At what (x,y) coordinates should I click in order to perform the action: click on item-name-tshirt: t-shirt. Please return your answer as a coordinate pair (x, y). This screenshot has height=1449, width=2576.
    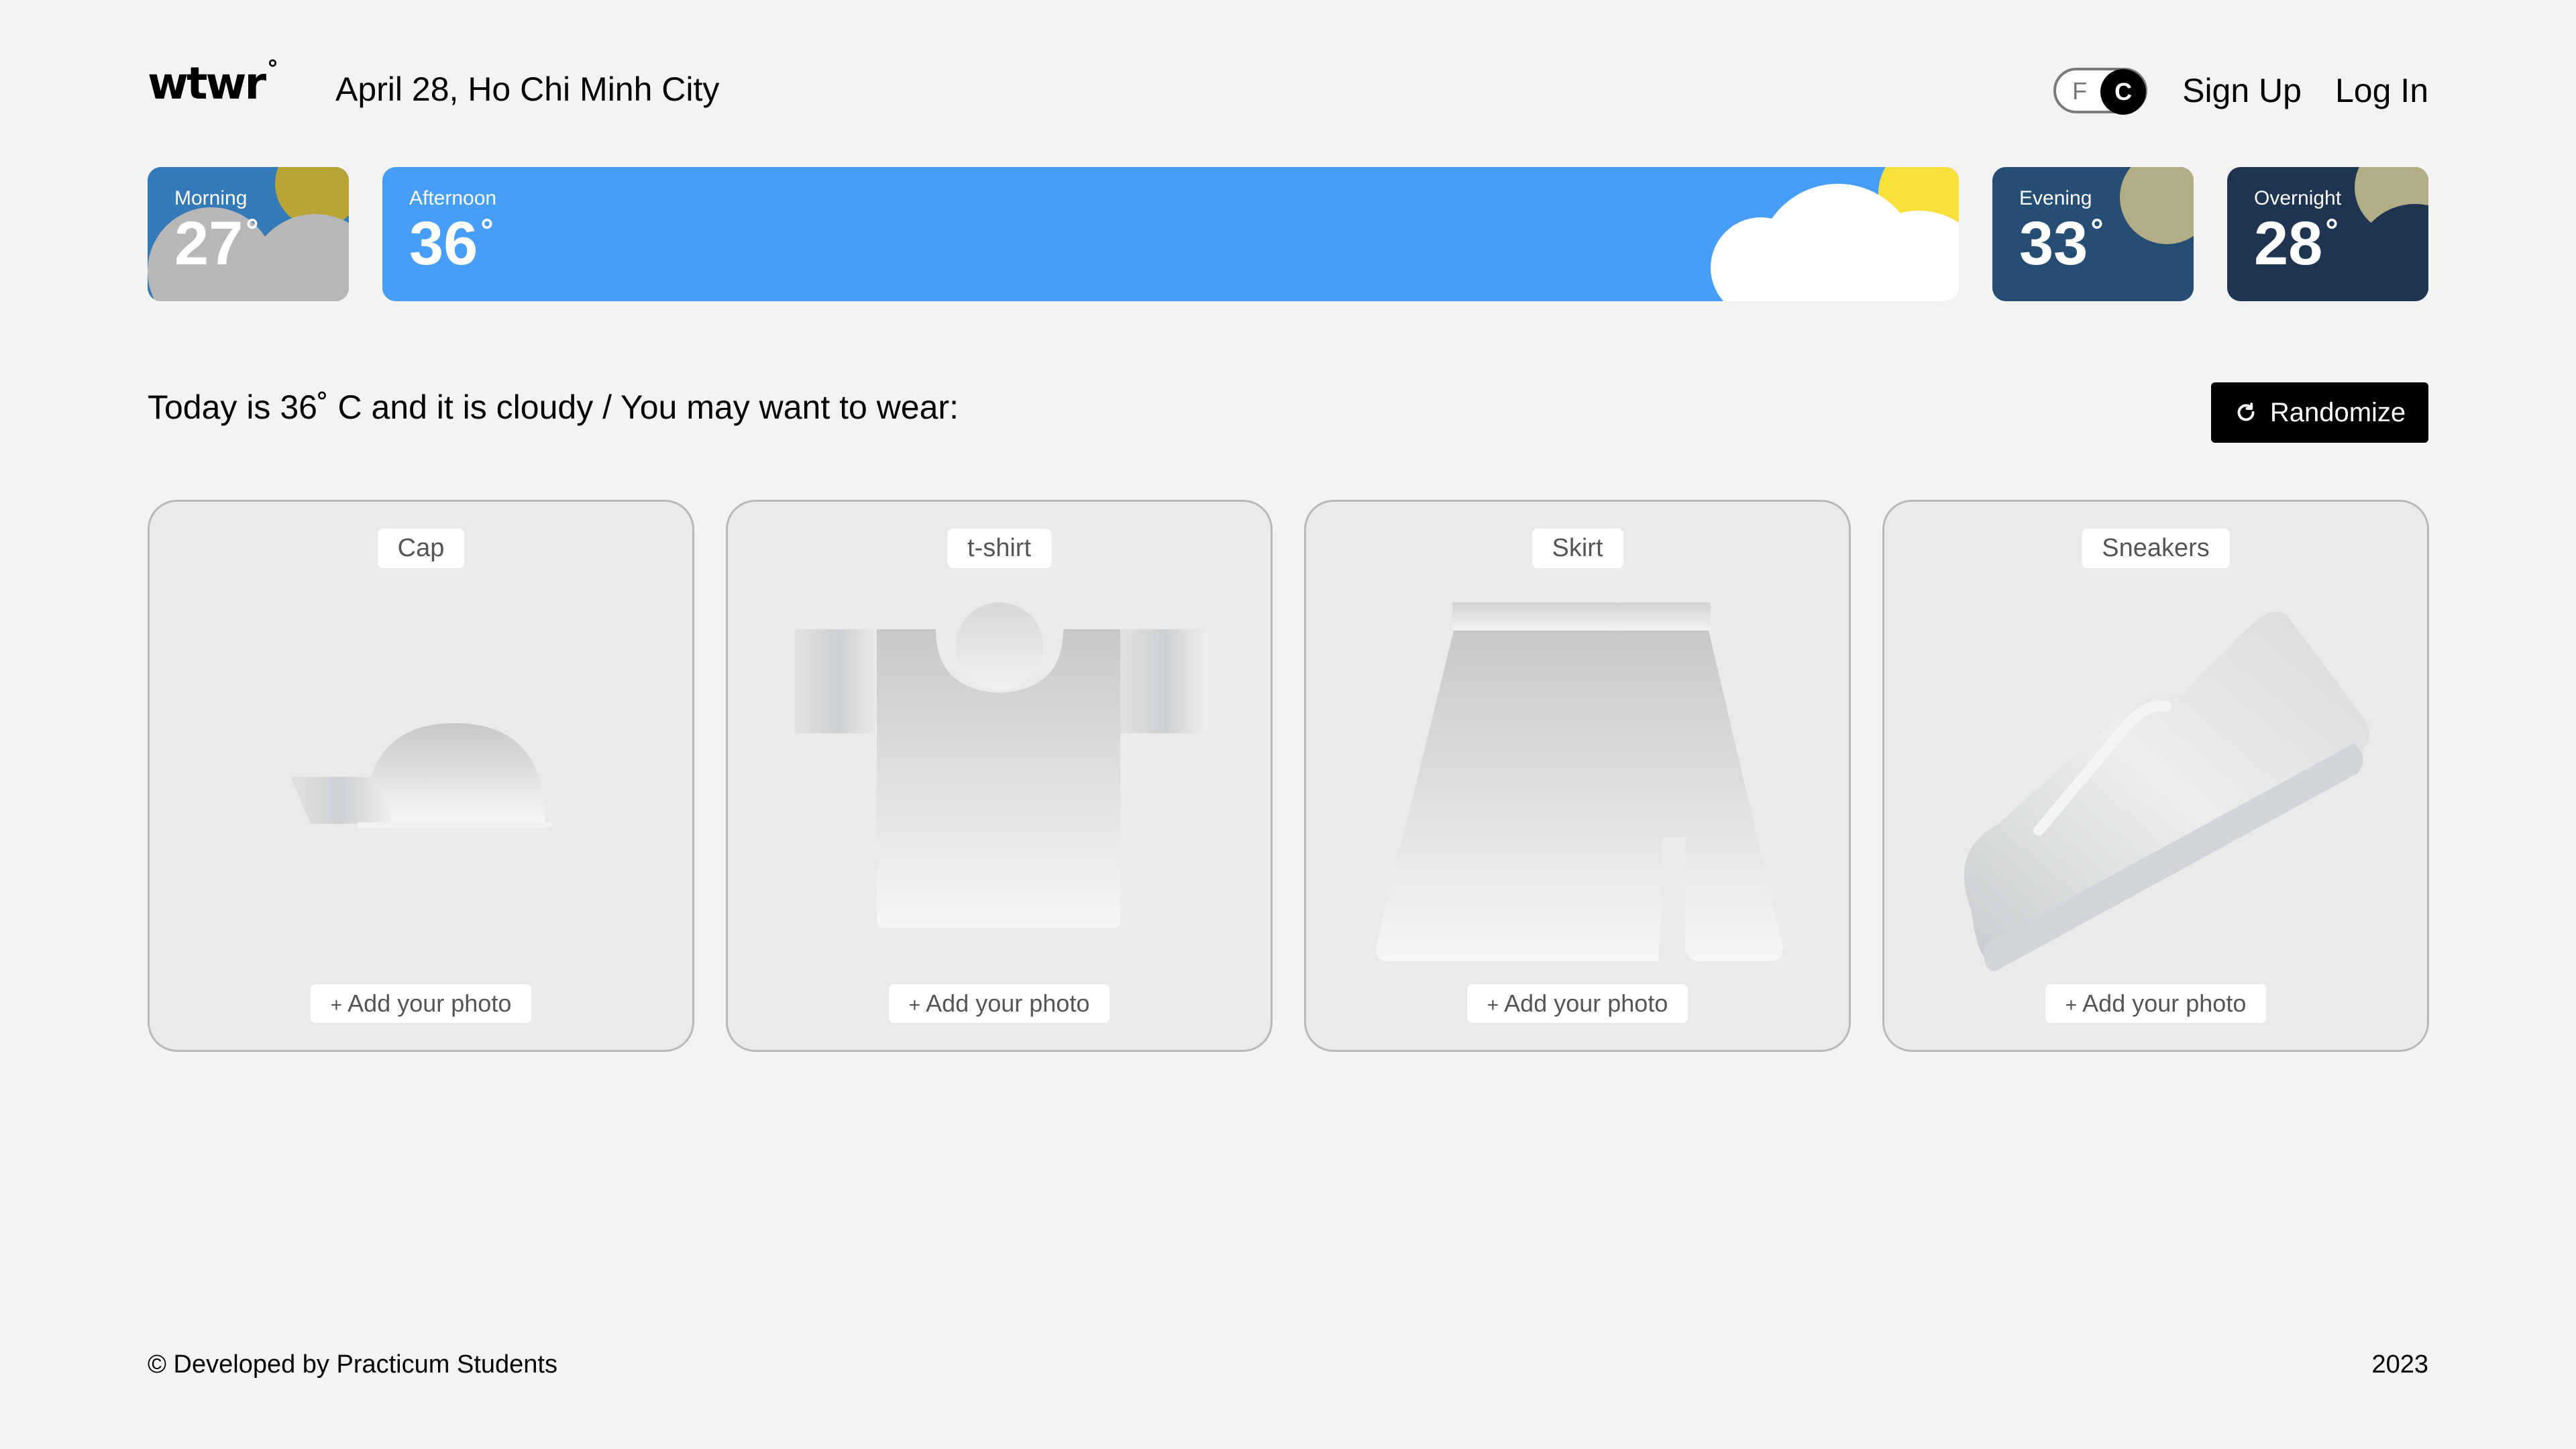
    Looking at the image, I should click on (999, 548).